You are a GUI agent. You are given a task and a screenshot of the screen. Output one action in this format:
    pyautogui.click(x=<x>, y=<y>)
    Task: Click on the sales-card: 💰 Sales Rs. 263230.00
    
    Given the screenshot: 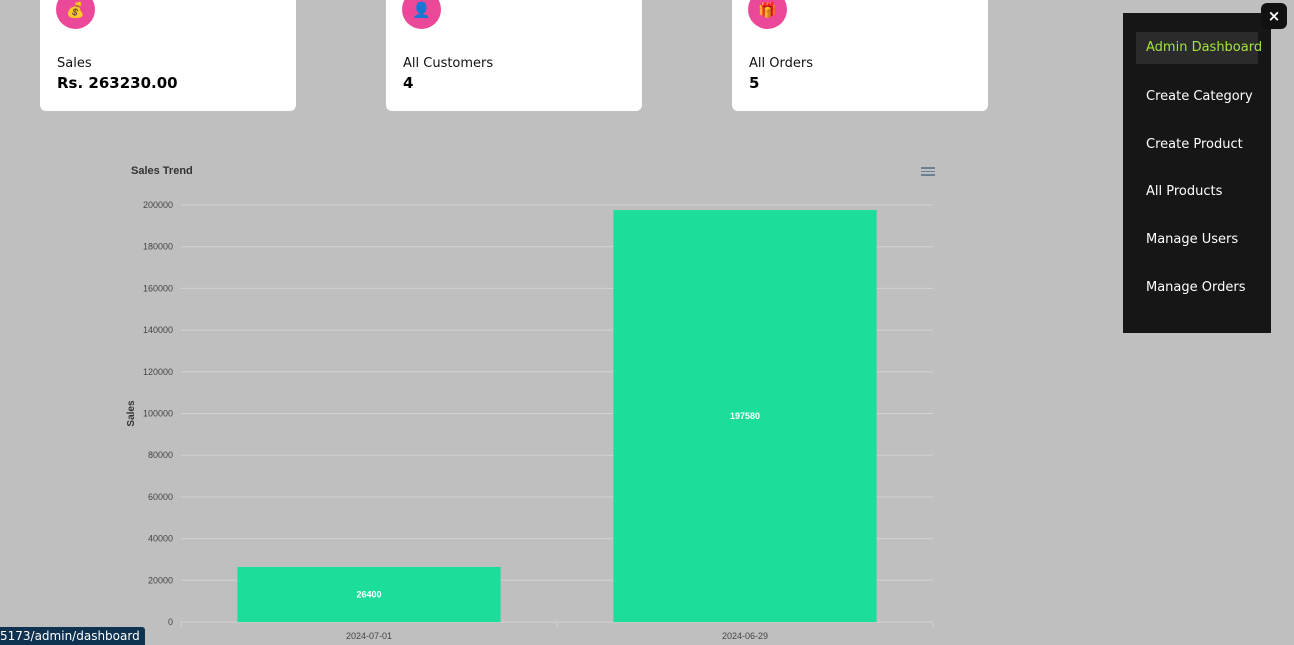 What is the action you would take?
    pyautogui.click(x=168, y=55)
    